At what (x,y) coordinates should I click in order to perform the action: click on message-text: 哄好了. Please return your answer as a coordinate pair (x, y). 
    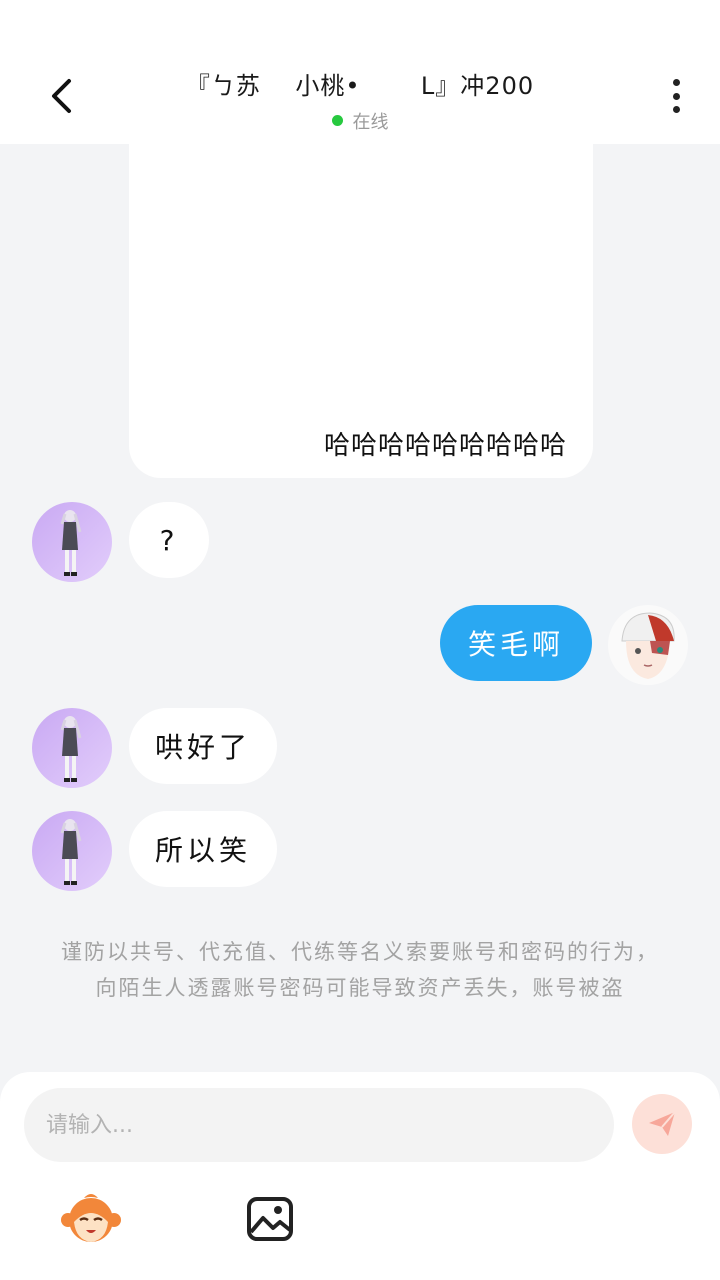
    Looking at the image, I should click on (202, 747).